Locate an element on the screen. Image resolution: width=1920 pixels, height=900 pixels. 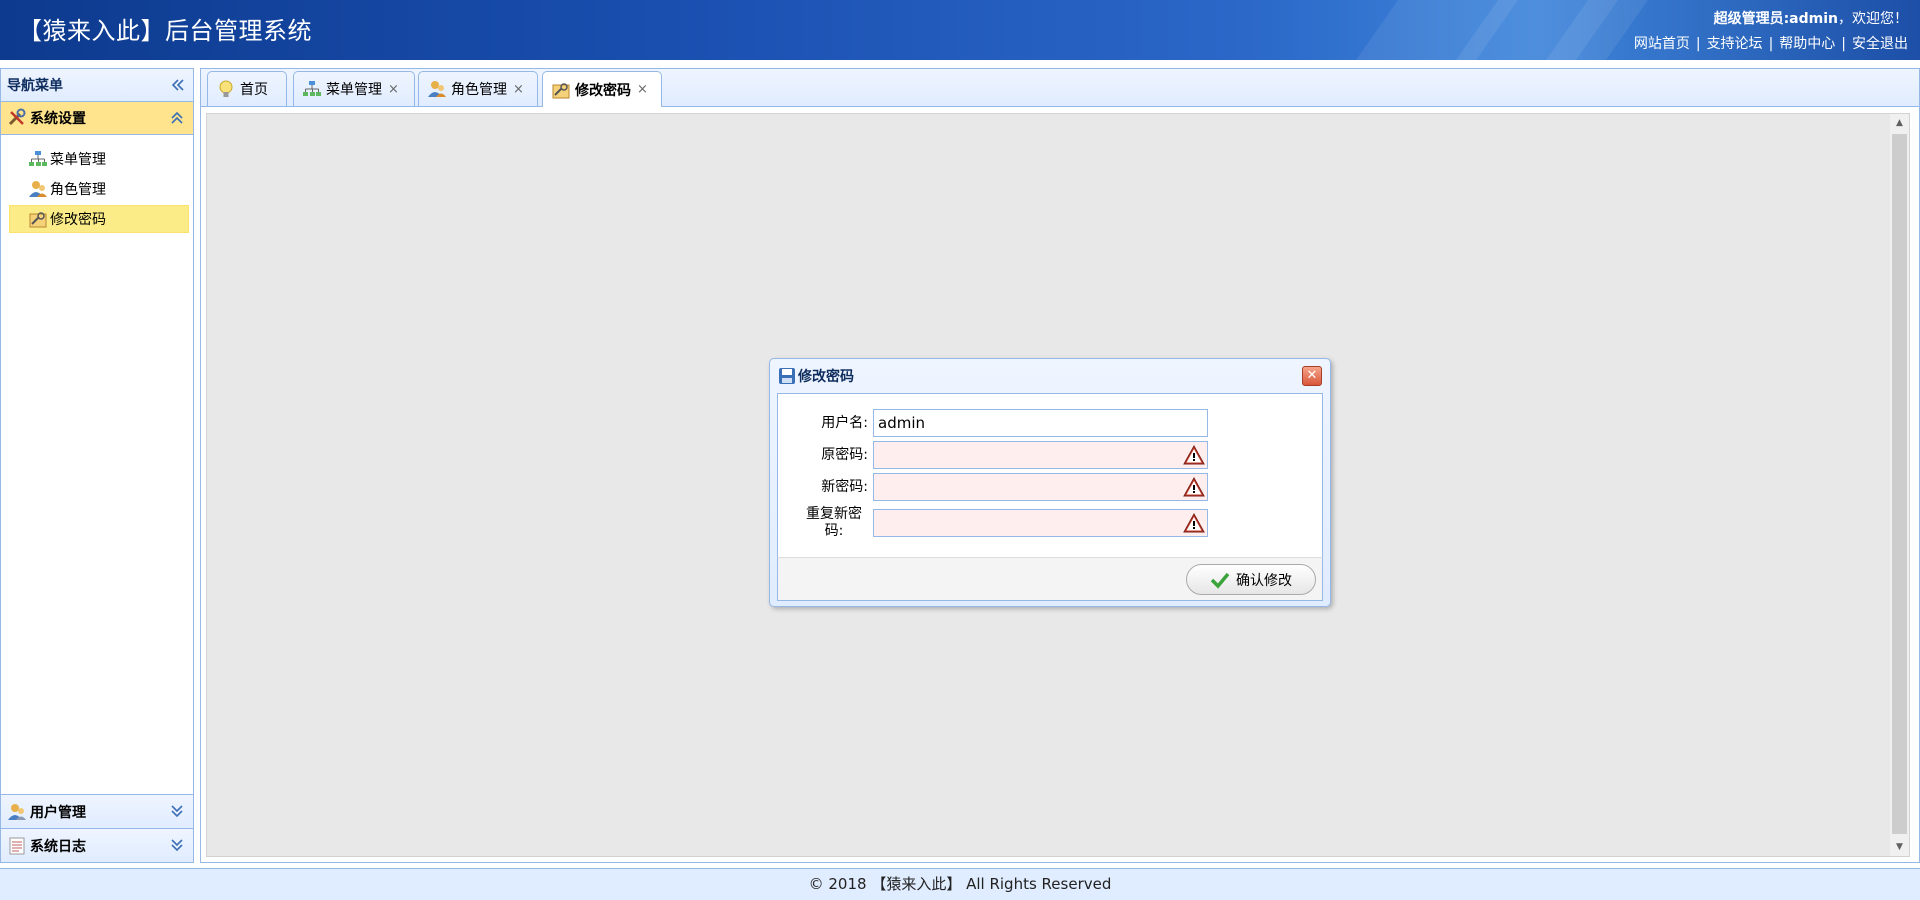
menu-item-label: 菜单管理 is located at coordinates (78, 160).